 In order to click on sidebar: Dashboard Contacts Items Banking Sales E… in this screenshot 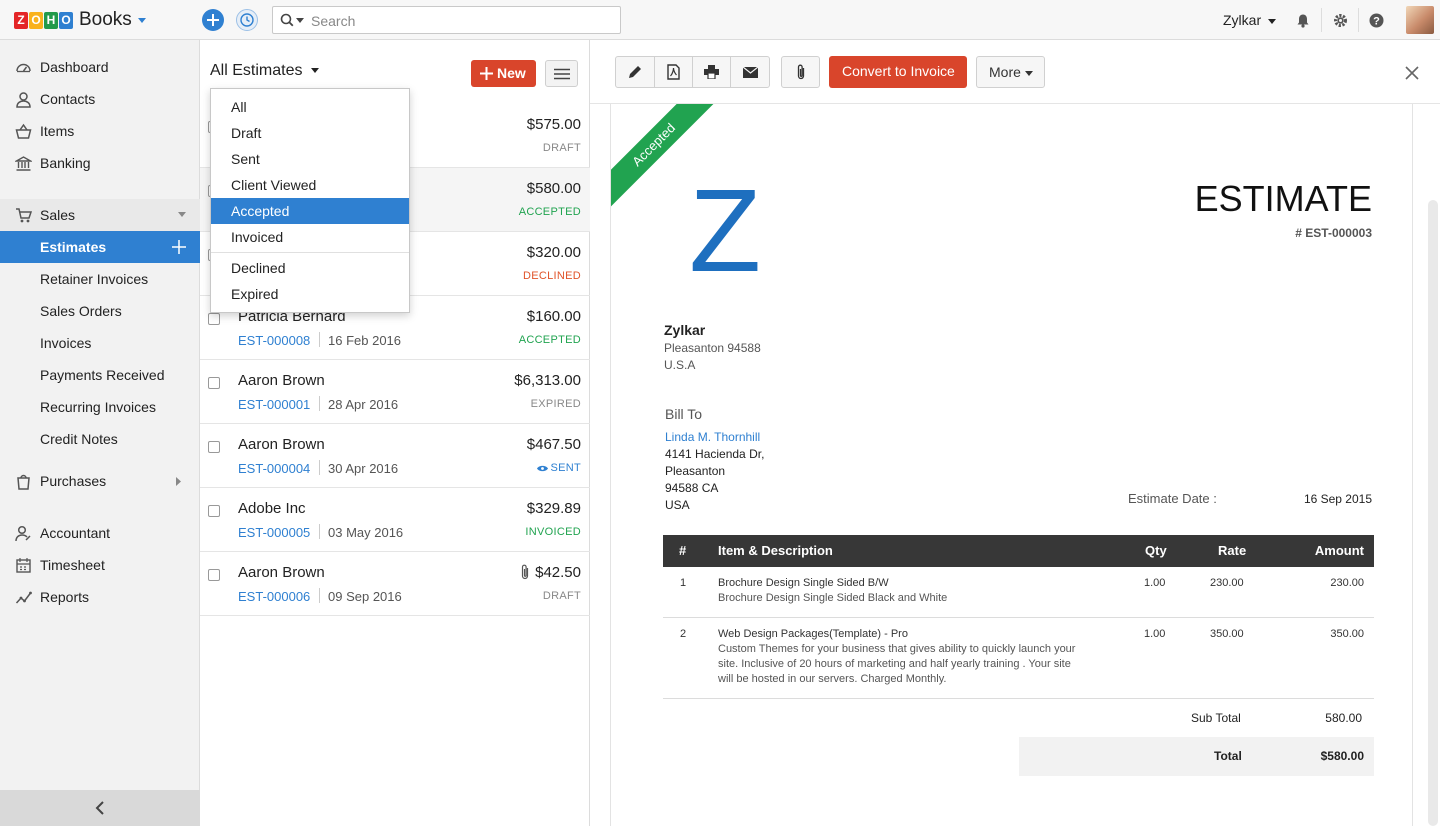, I will do `click(100, 433)`.